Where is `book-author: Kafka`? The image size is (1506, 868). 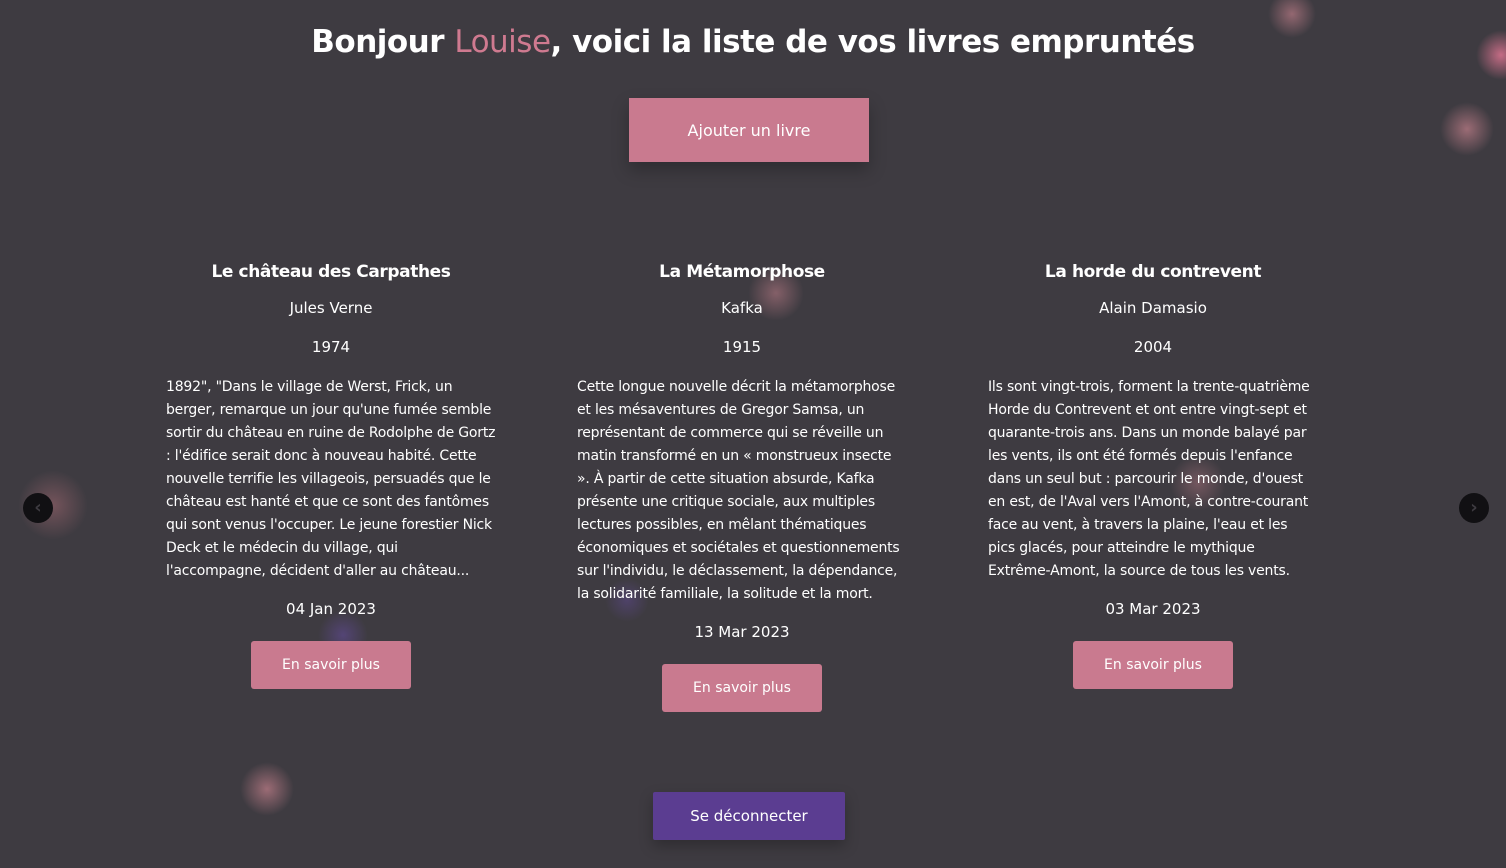
book-author: Kafka is located at coordinates (742, 308).